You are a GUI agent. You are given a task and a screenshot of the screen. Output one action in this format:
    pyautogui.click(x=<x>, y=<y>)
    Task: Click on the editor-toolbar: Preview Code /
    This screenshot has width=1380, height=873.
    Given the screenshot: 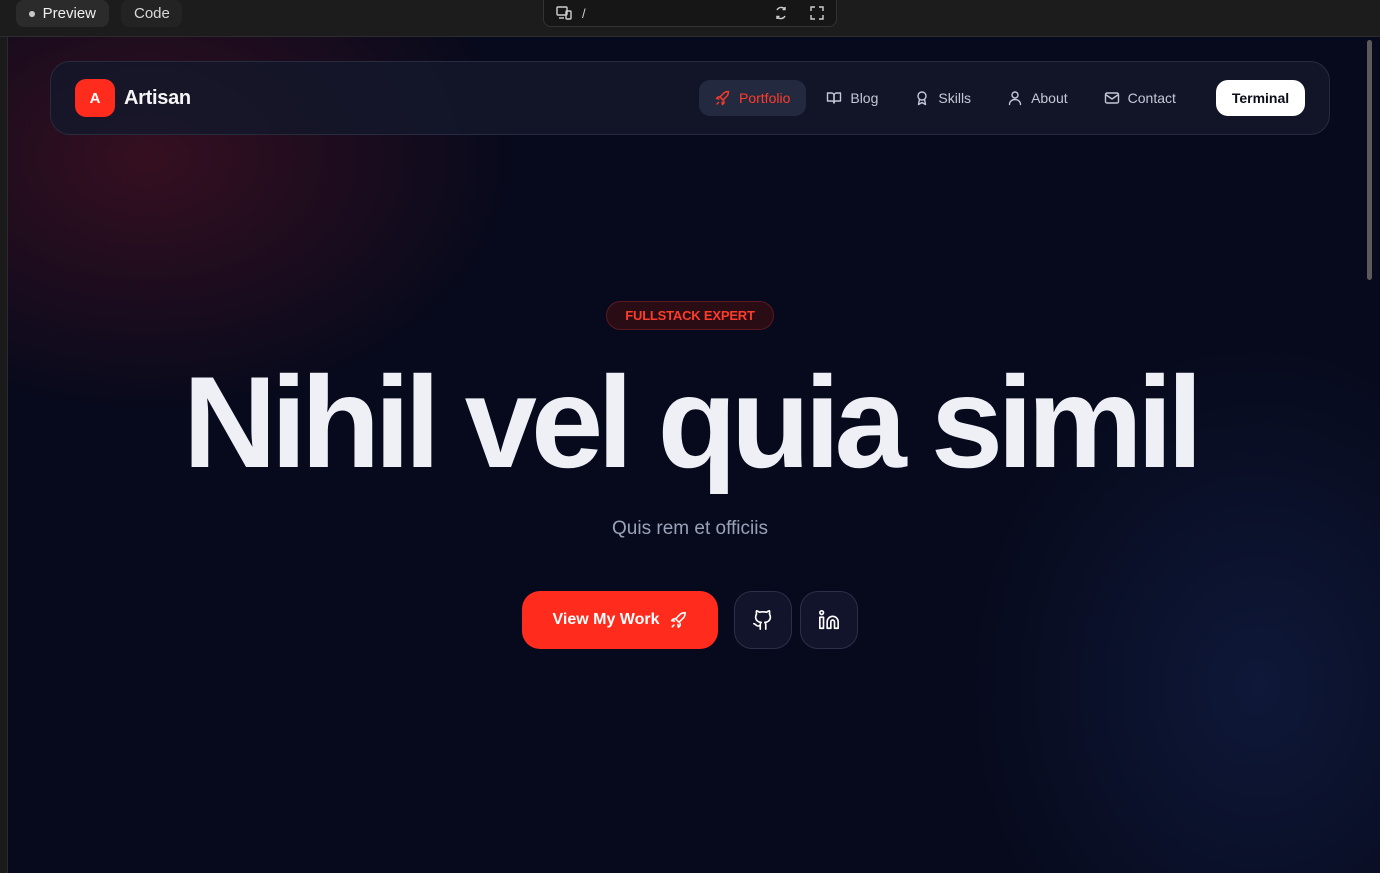 What is the action you would take?
    pyautogui.click(x=690, y=18)
    